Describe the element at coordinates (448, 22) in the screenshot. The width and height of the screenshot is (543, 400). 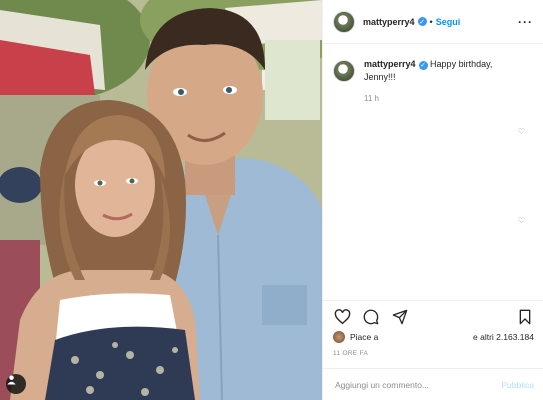
I see `follow-button: Segui` at that location.